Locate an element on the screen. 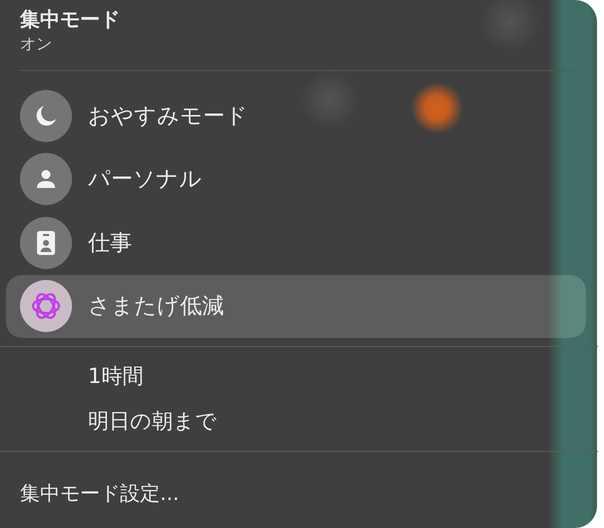  id-badge-icon is located at coordinates (46, 242).